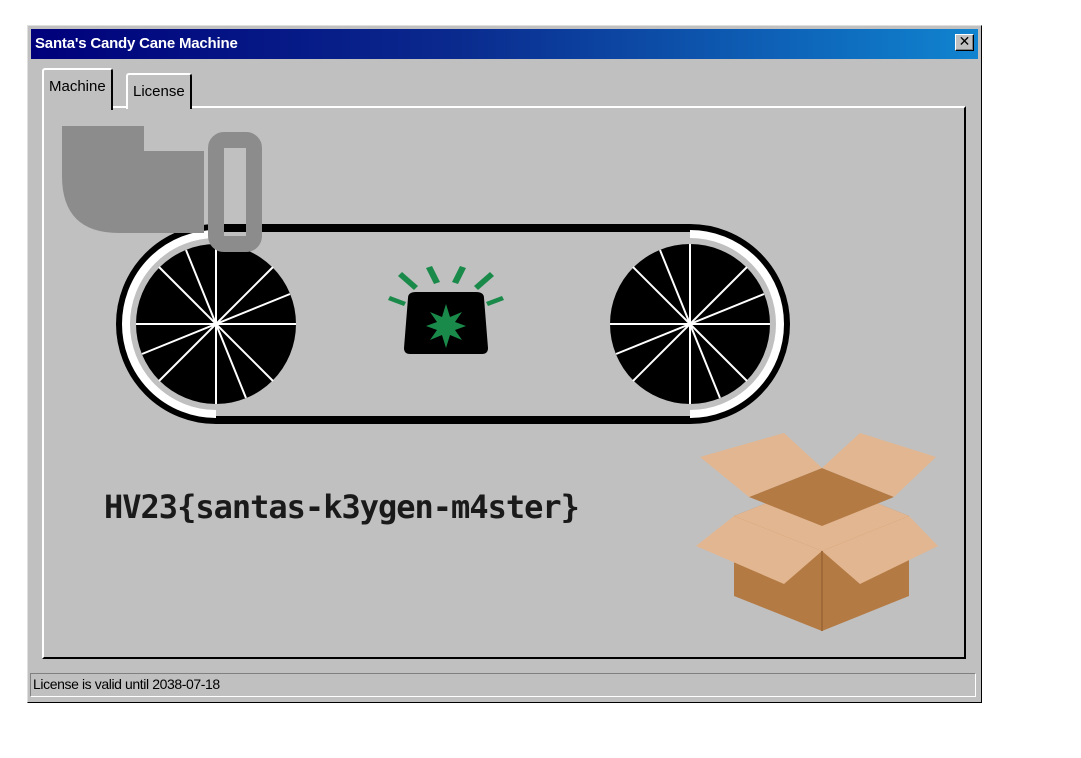 Image resolution: width=1081 pixels, height=758 pixels. I want to click on left-wheel-icon, so click(216, 324).